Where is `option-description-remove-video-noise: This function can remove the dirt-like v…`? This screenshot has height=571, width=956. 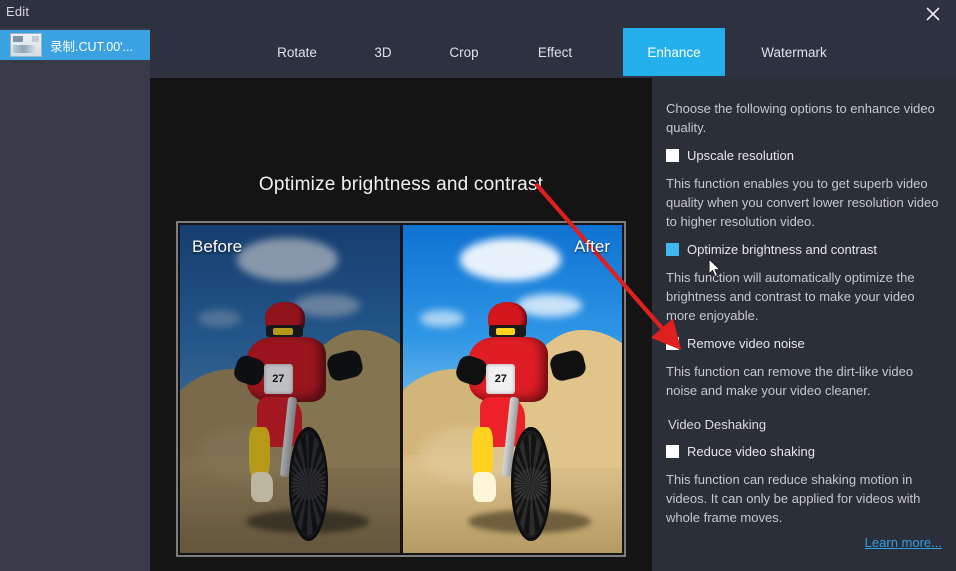 option-description-remove-video-noise: This function can remove the dirt-like v… is located at coordinates (790, 381).